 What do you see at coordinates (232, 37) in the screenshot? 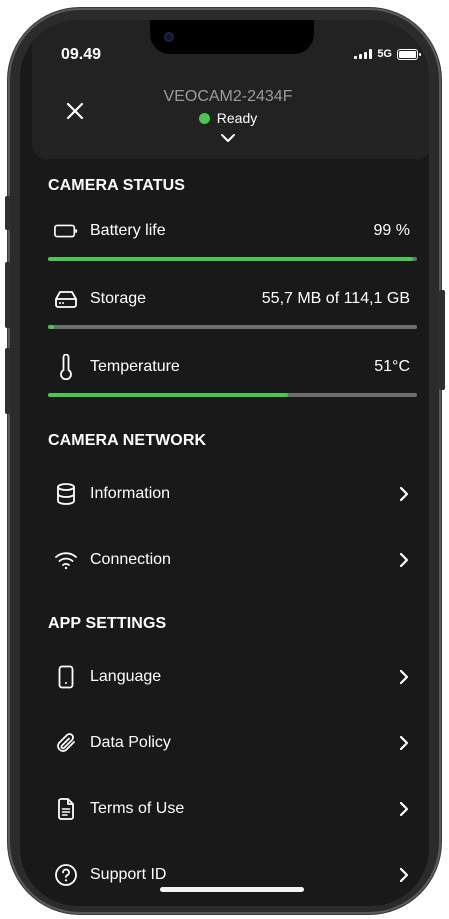
I see `notch` at bounding box center [232, 37].